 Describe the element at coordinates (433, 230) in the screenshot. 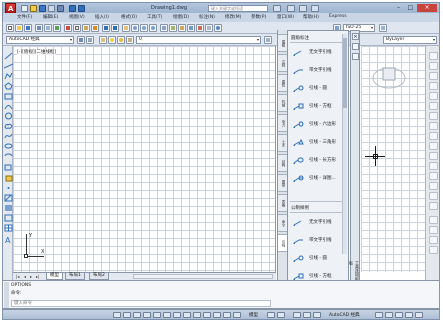

I see `dimension-aligned-icon` at that location.